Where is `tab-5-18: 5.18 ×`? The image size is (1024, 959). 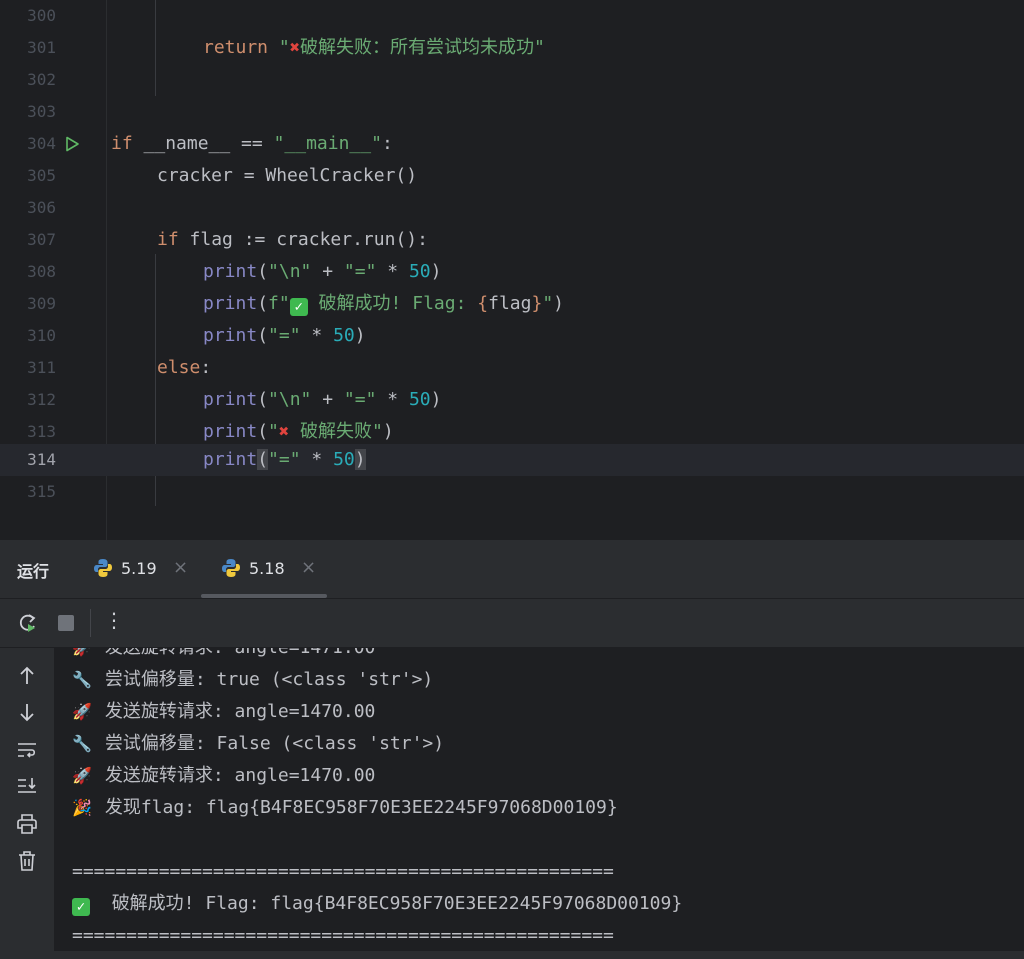 tab-5-18: 5.18 × is located at coordinates (271, 569).